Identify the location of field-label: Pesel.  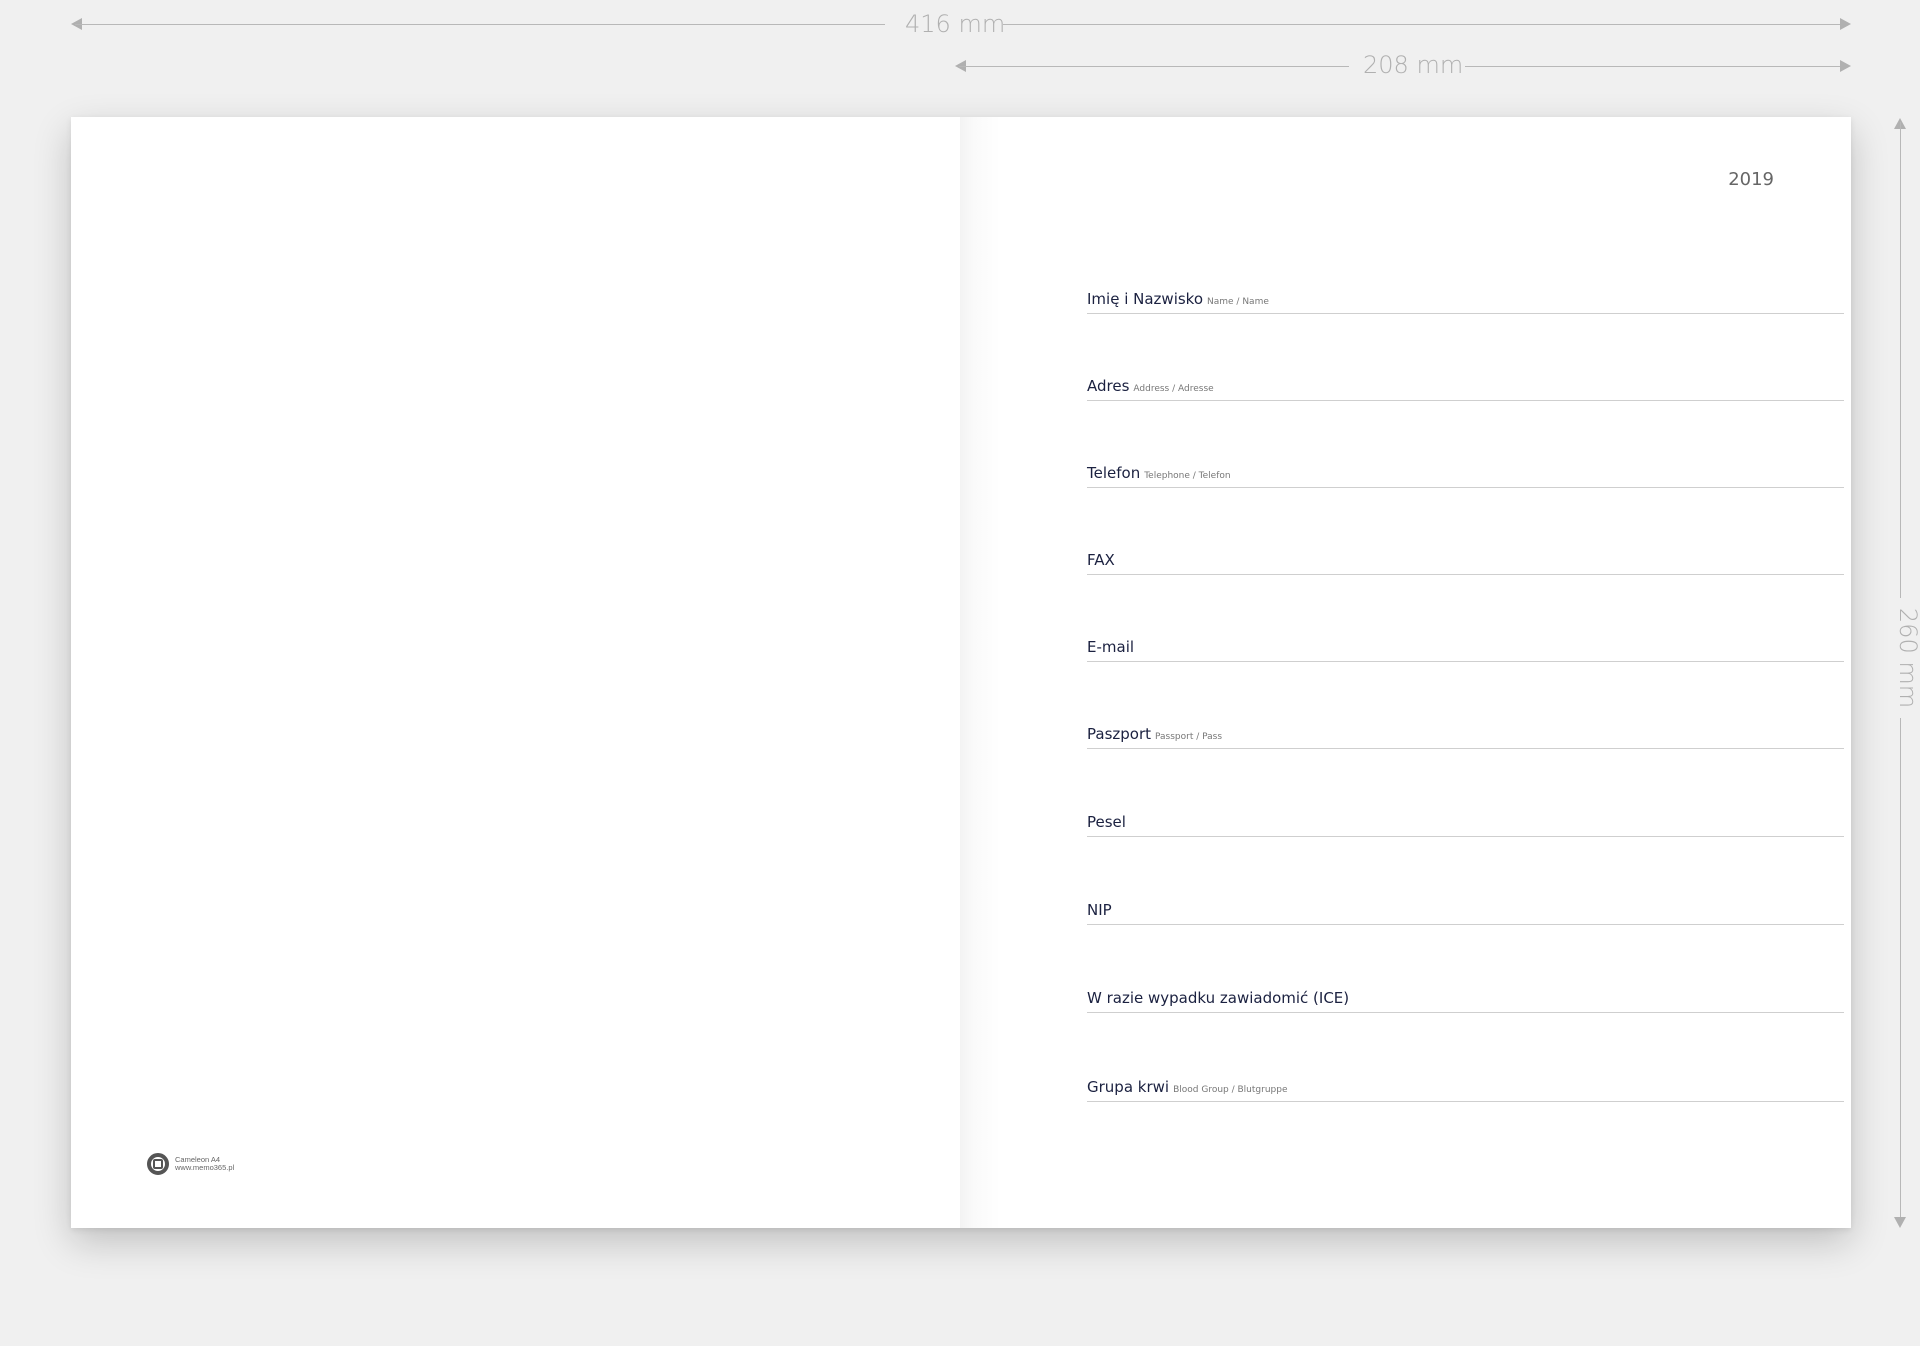
(1106, 822).